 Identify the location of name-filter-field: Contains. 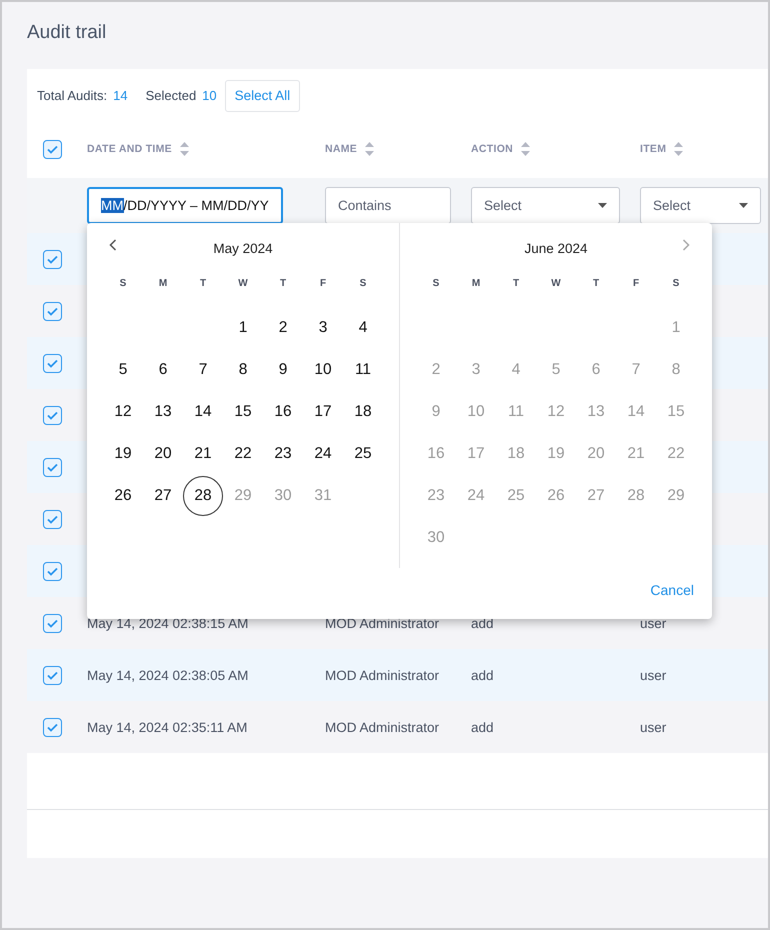
(388, 205).